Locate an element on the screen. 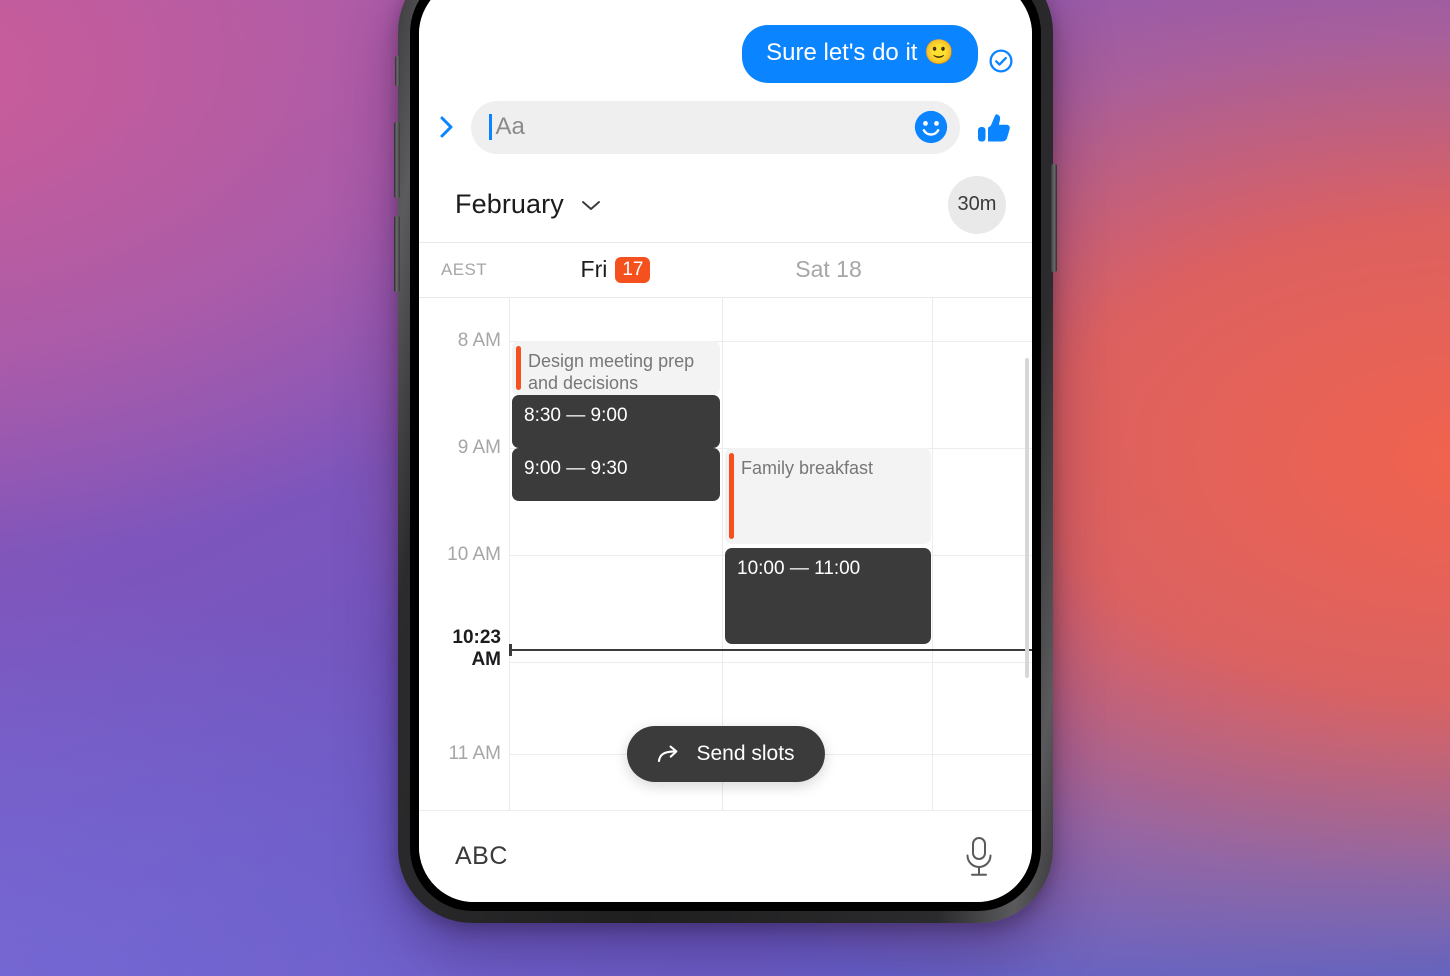 This screenshot has width=1450, height=976. keyboard-bottom-bar: ABC is located at coordinates (725, 856).